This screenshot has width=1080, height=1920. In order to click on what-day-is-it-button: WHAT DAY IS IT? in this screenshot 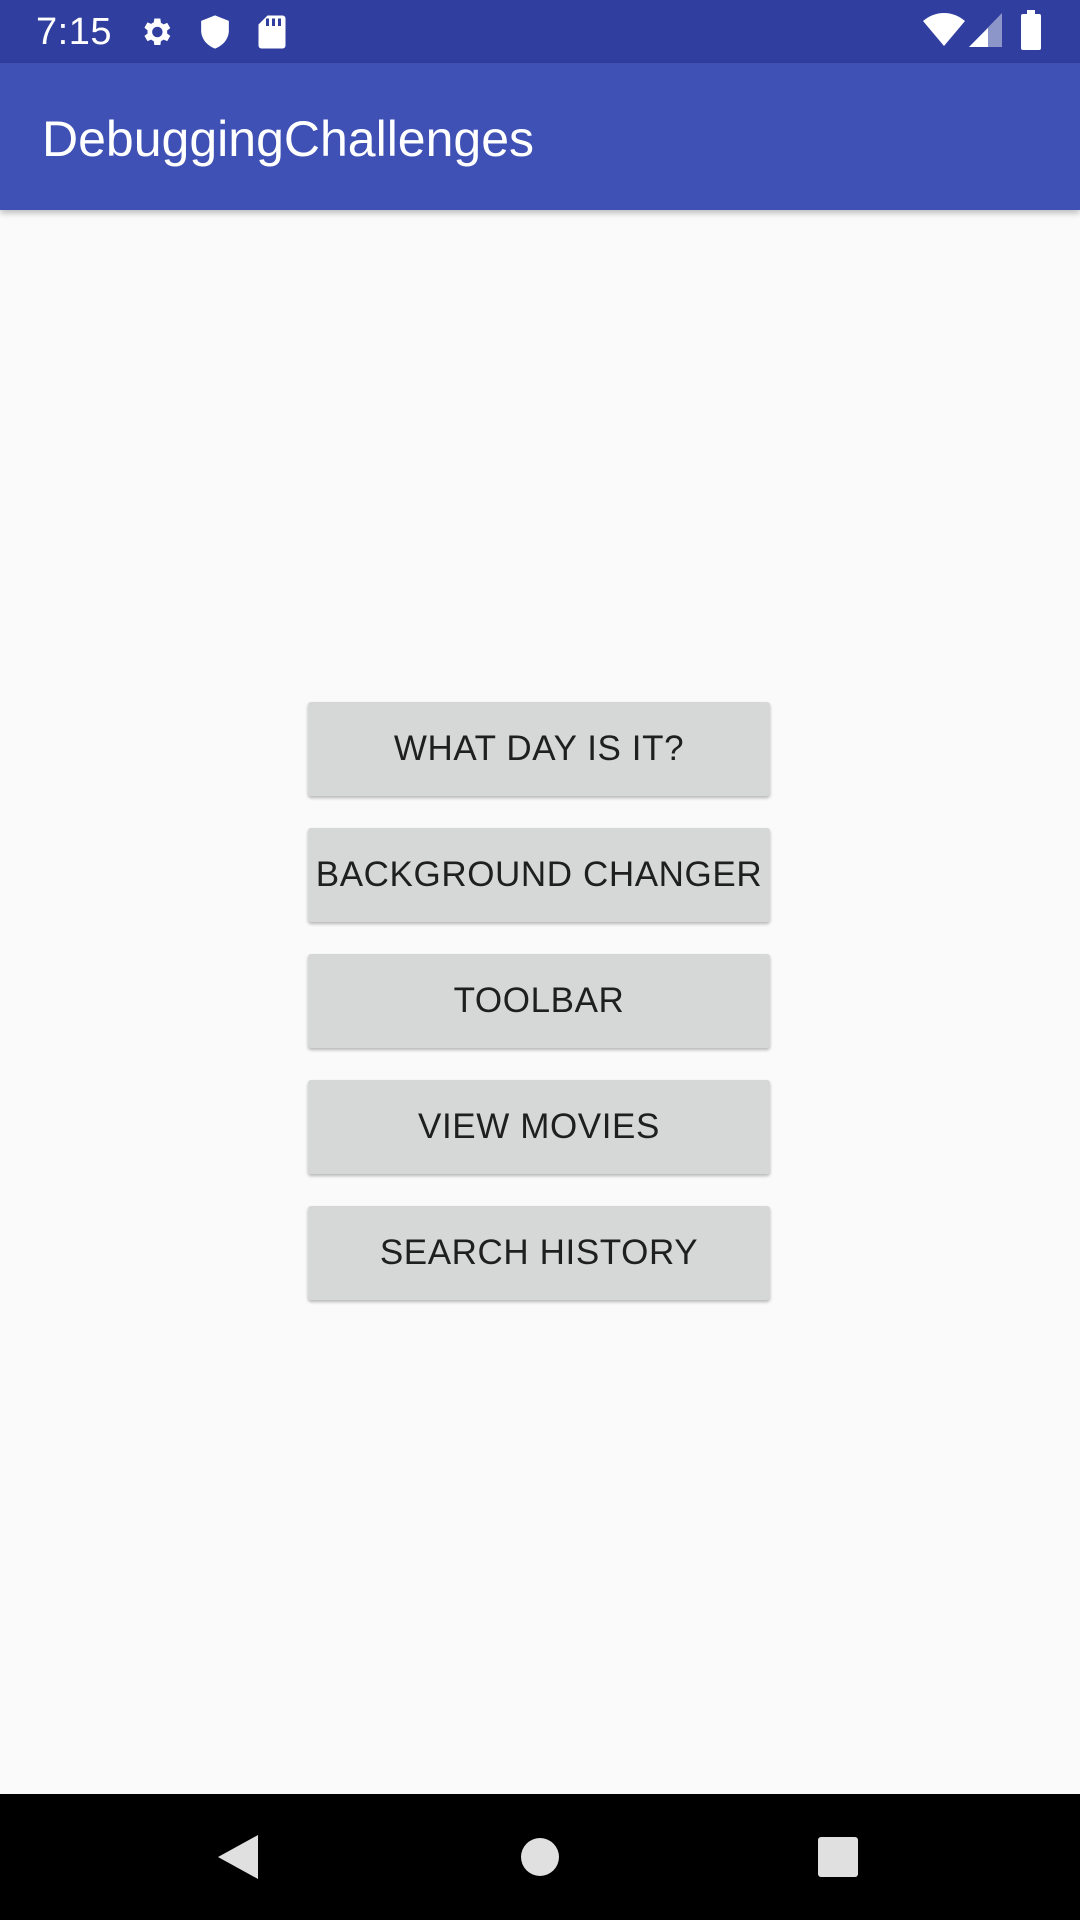, I will do `click(539, 749)`.